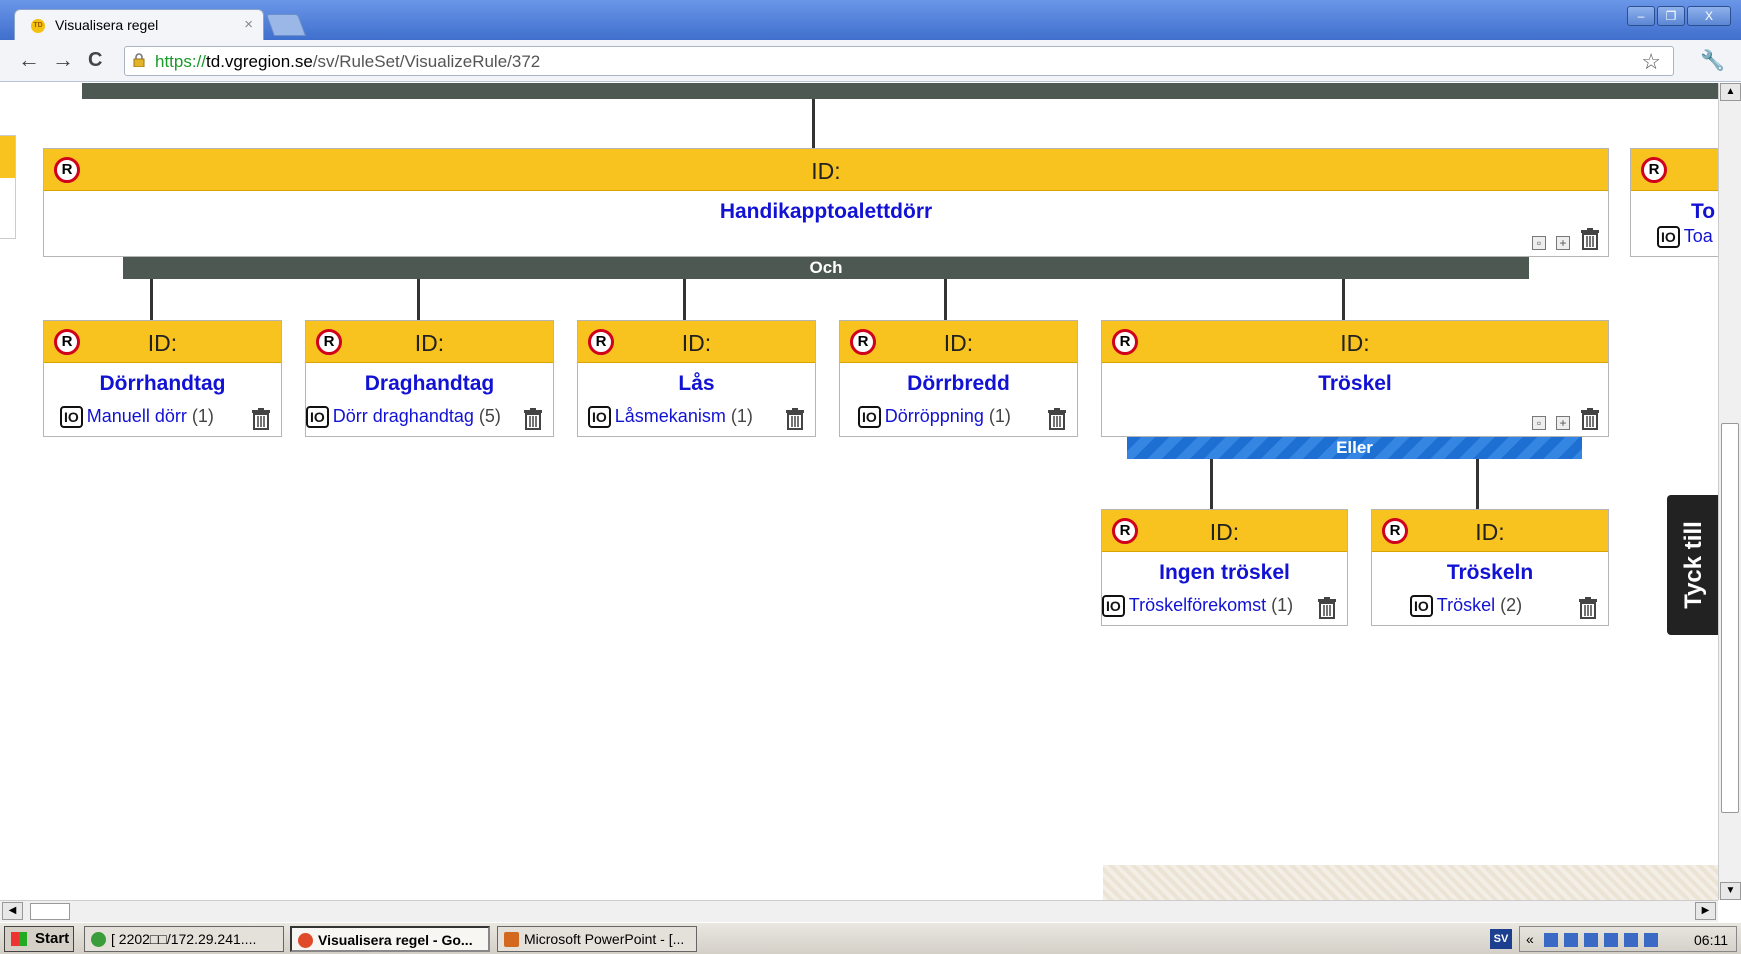 The image size is (1741, 954). Describe the element at coordinates (1709, 16) in the screenshot. I see `close-window-button: X` at that location.